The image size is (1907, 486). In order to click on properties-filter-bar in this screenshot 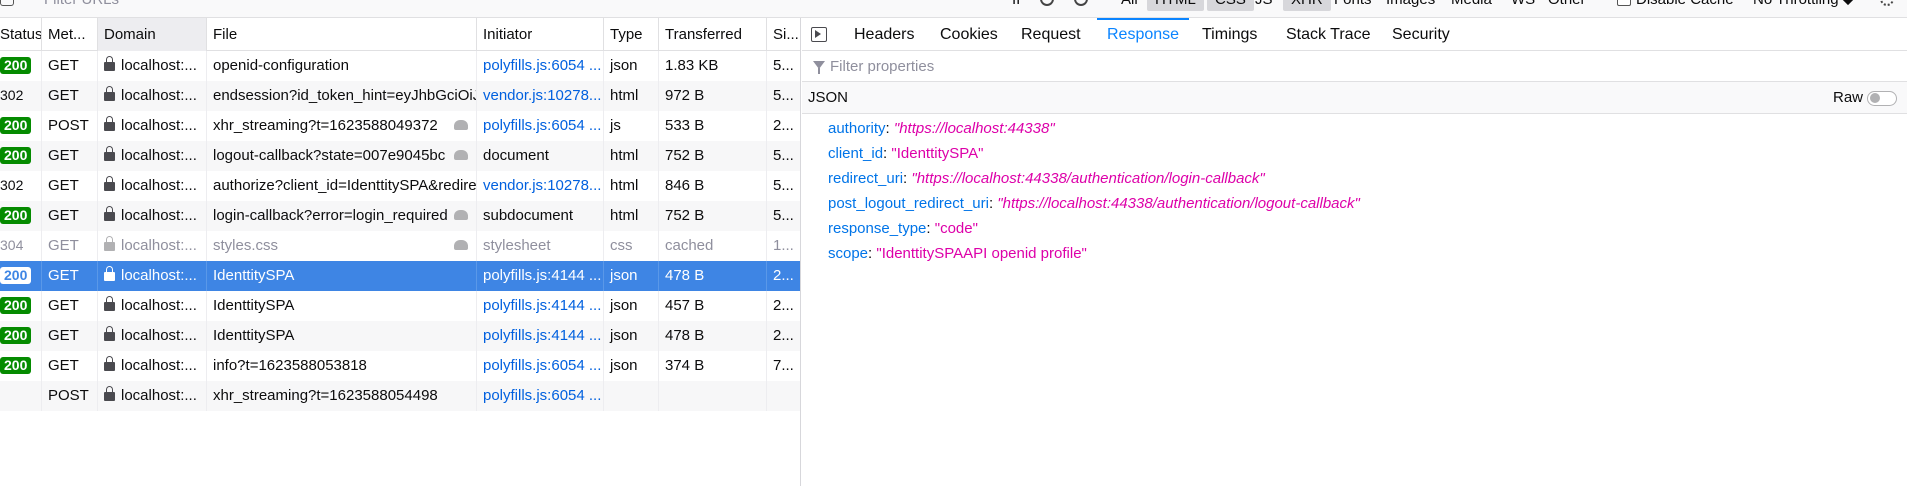, I will do `click(1354, 66)`.